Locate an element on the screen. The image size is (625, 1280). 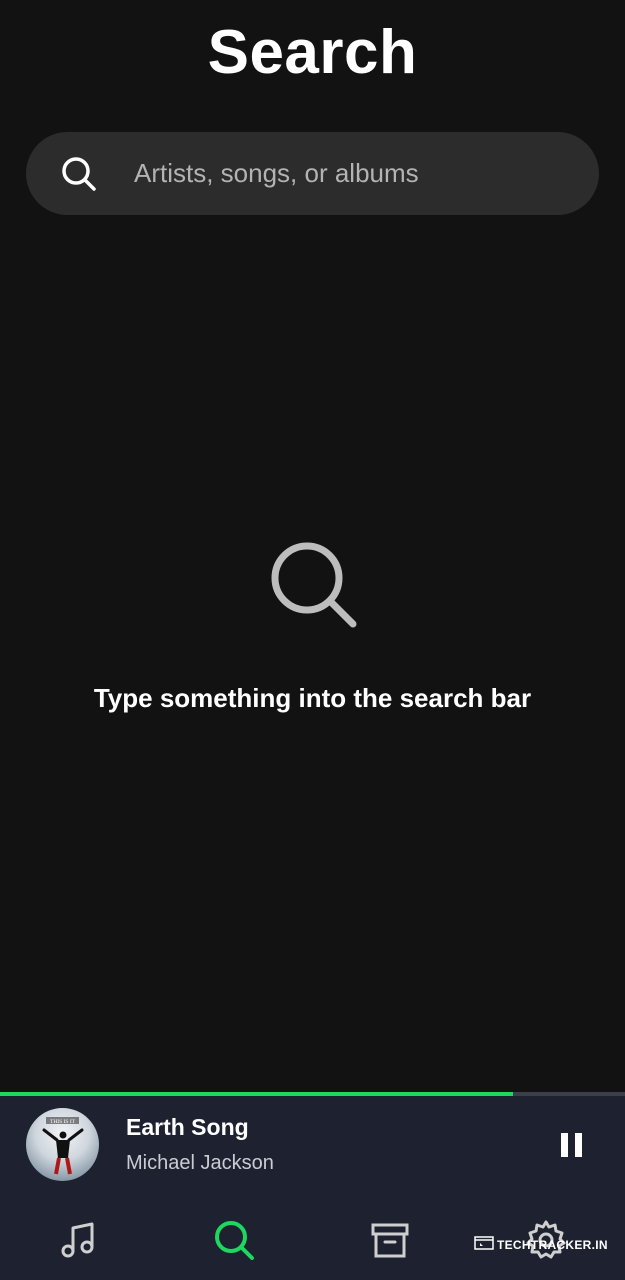
nav-tab-library is located at coordinates (390, 1242).